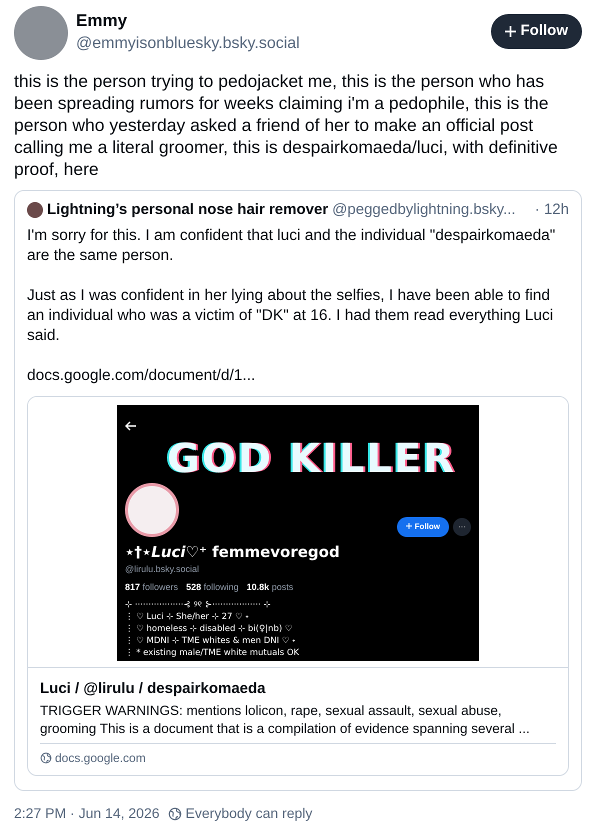 The height and width of the screenshot is (837, 596). I want to click on post-text: this is the person trying to pedojacket me, this is the person who has been spreading rumors for weeks claiming i'm a pedophile, this is the person who yesterday asked a friend of her to make an official post calling me a literal groomer, this is despairkomaeda/luci, with definitive proof, here, so click(286, 125).